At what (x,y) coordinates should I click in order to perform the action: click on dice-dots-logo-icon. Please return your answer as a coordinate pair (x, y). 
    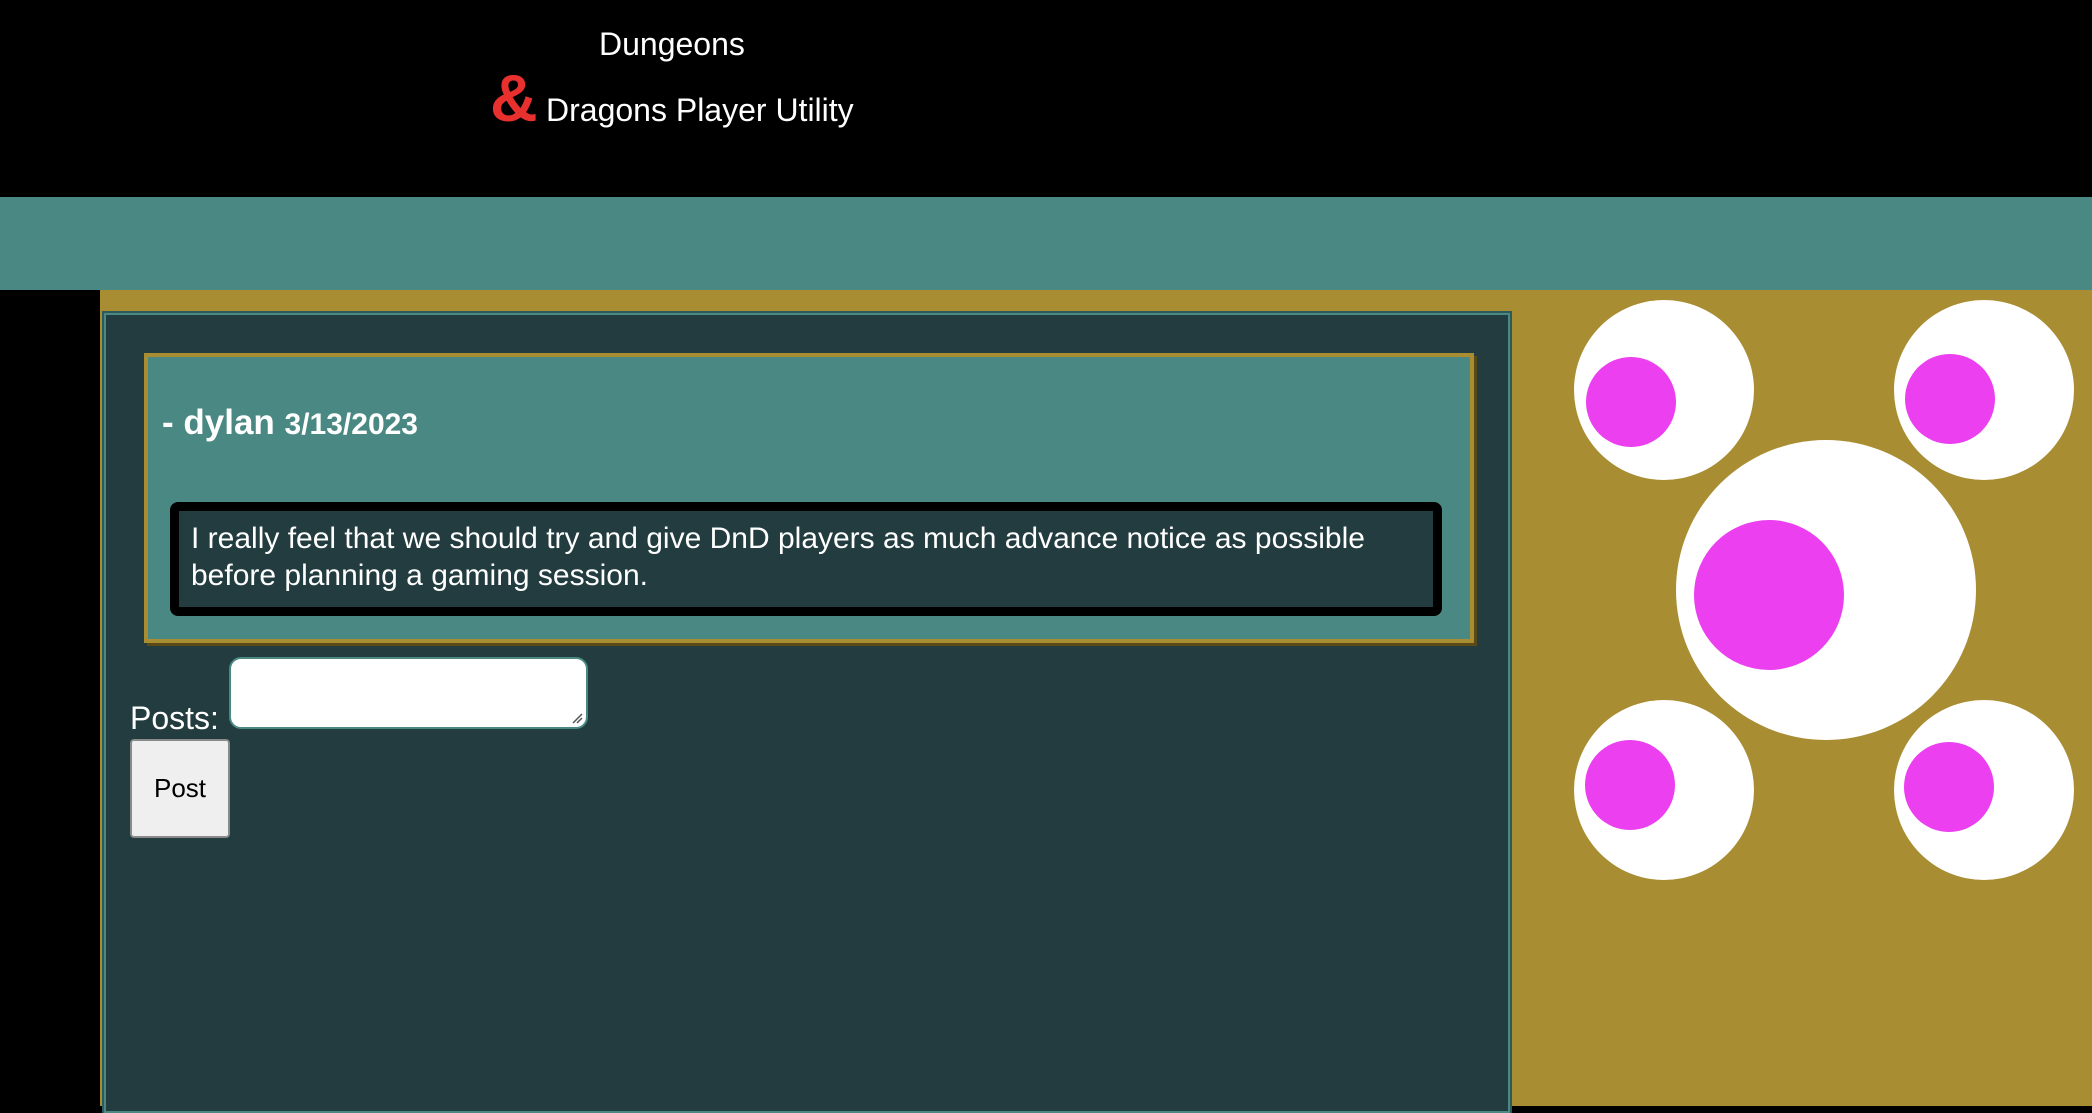
    Looking at the image, I should click on (1824, 590).